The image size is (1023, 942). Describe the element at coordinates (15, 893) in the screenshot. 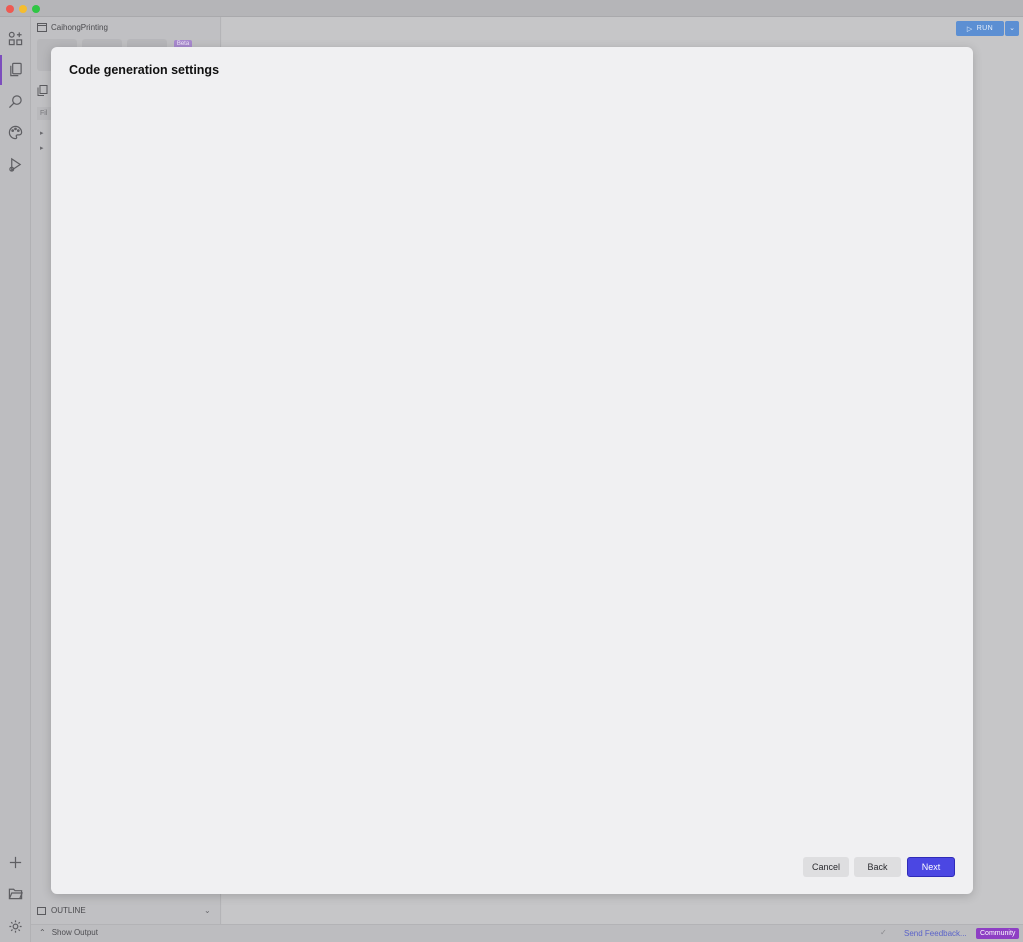

I see `folder-open-icon` at that location.